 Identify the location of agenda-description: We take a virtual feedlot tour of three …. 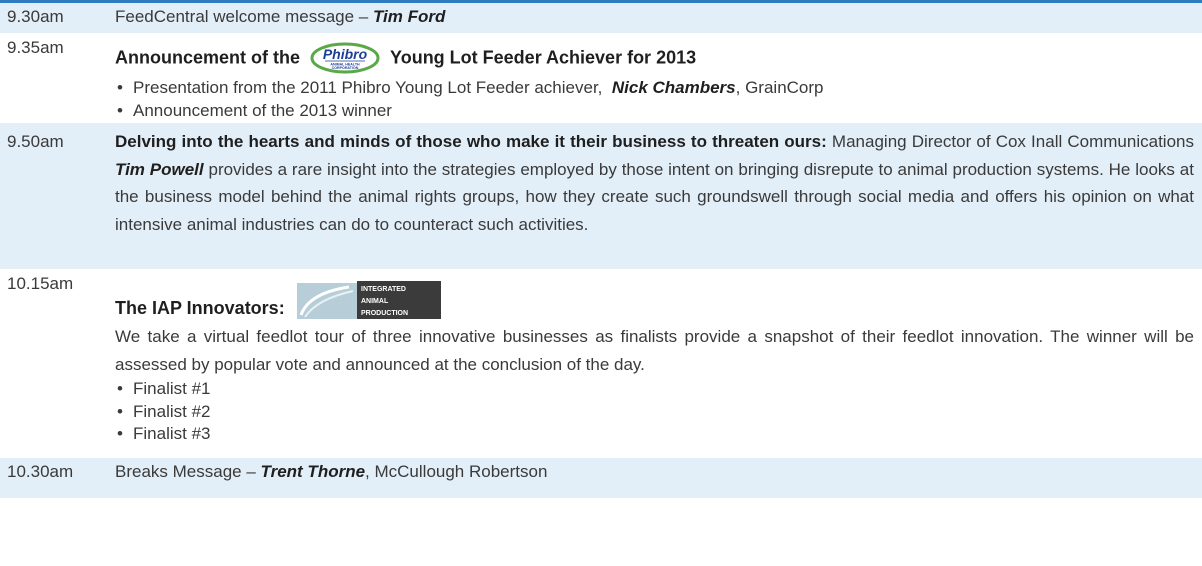
(654, 350).